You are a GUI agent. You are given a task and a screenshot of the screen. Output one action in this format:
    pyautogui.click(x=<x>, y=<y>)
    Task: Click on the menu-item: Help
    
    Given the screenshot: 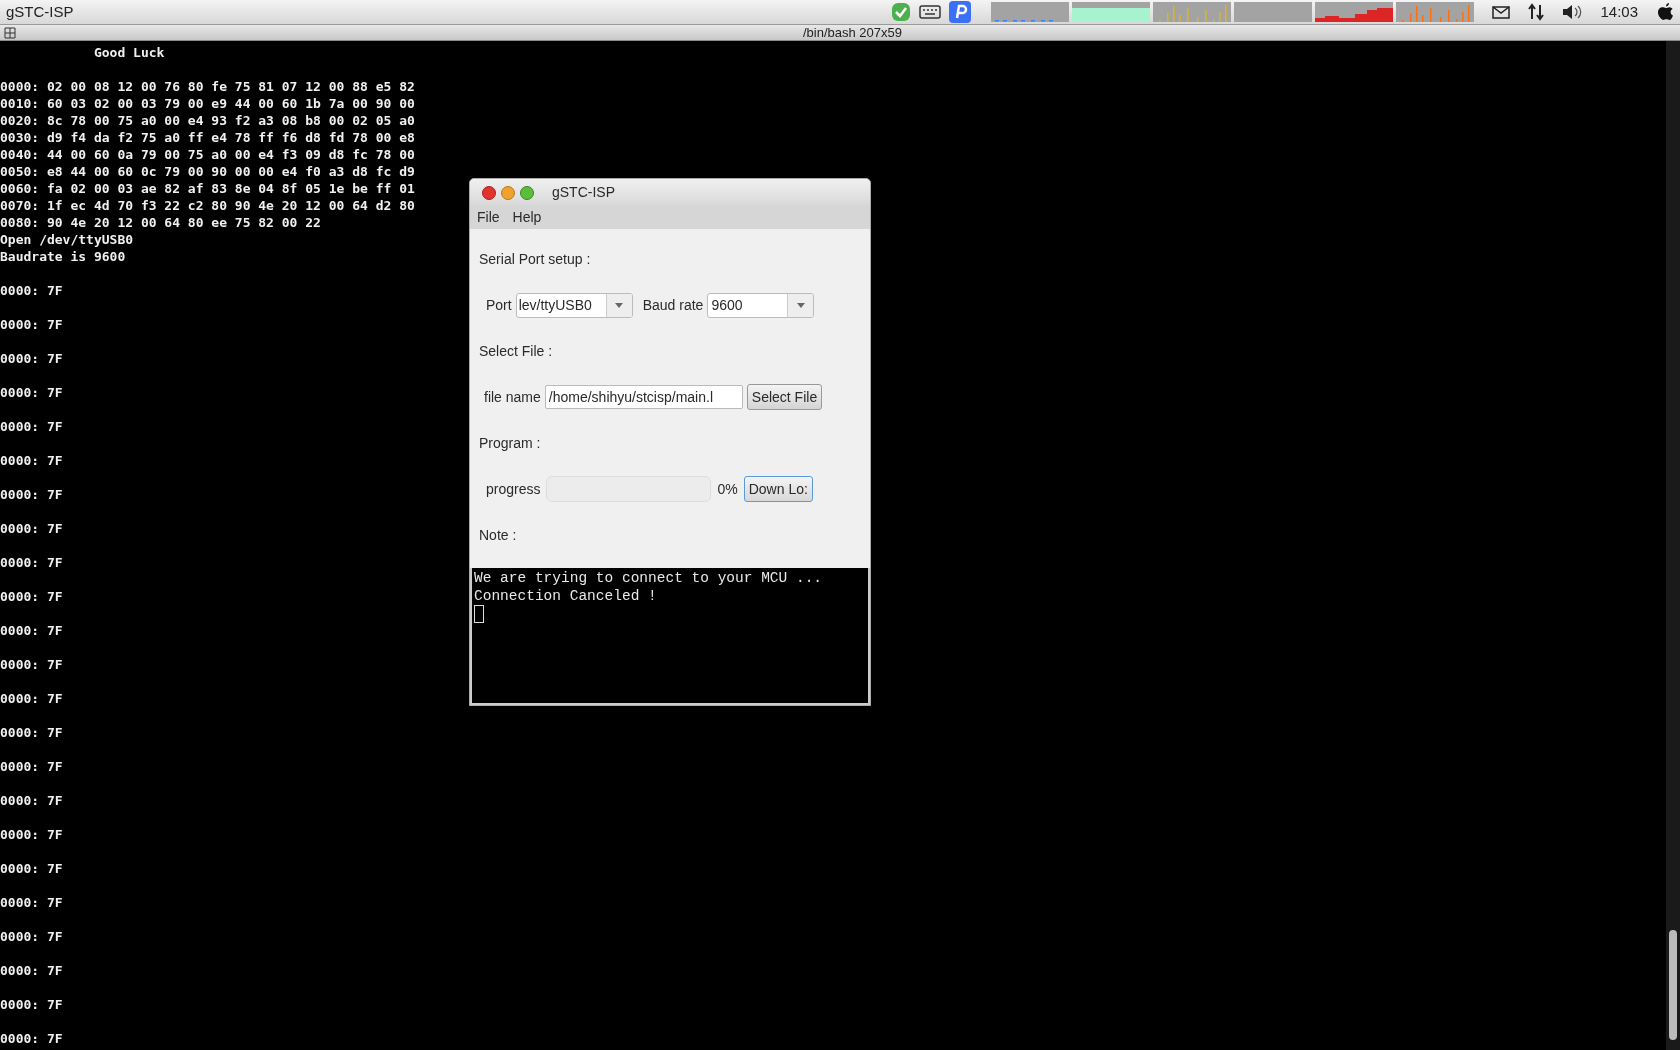 What is the action you would take?
    pyautogui.click(x=527, y=217)
    